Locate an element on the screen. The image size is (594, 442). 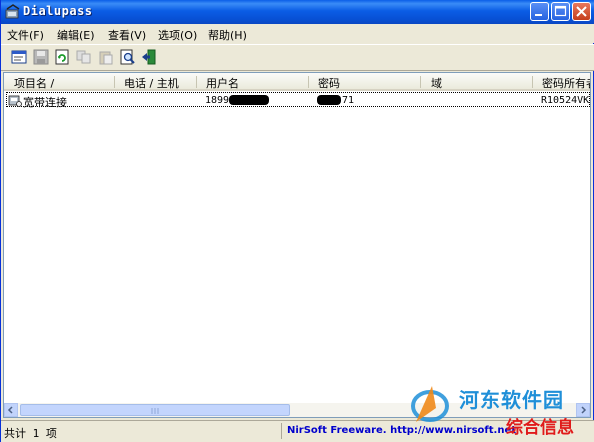
paste-icon is located at coordinates (106, 57).